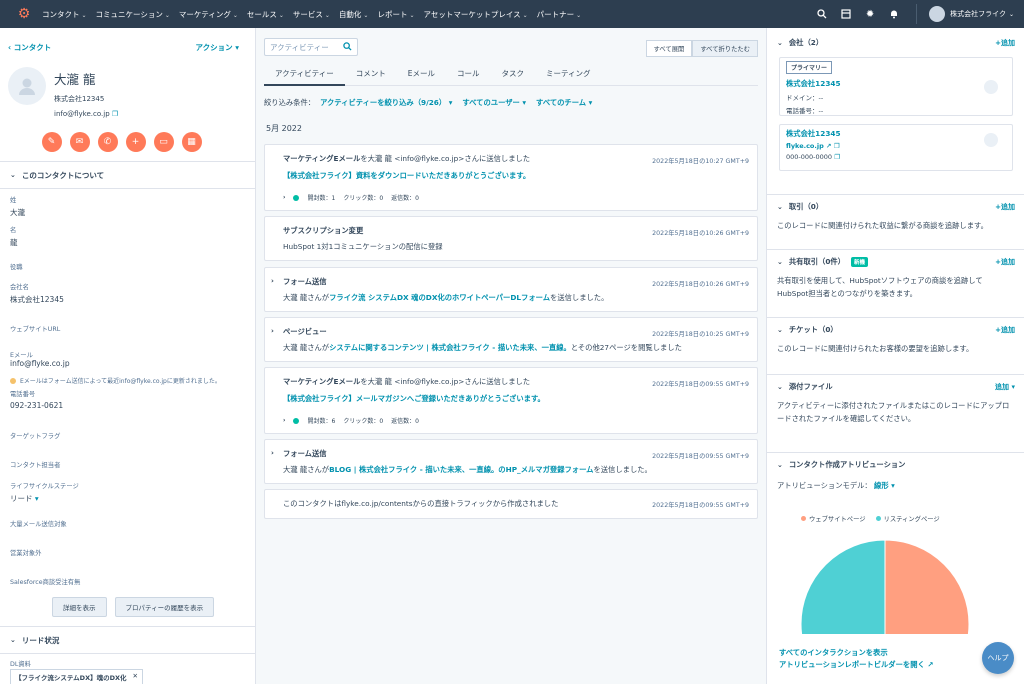  I want to click on account-menu: 株式会社フライク ⌄, so click(965, 14).